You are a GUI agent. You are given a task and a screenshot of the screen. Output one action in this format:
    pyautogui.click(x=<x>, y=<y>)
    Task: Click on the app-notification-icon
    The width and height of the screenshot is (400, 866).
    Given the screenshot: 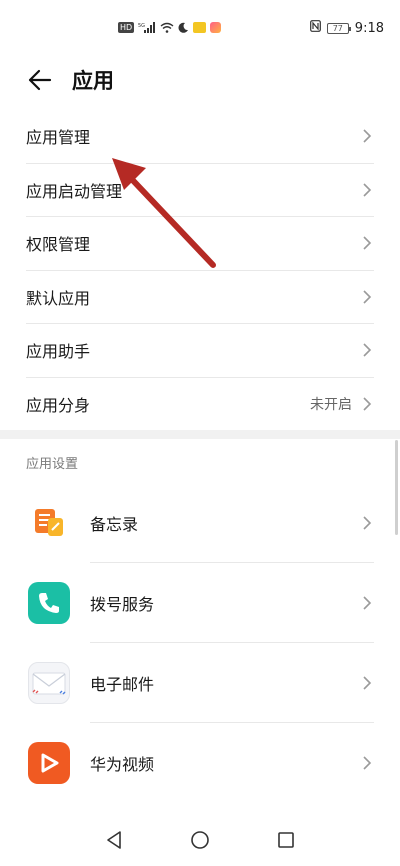 What is the action you would take?
    pyautogui.click(x=200, y=27)
    